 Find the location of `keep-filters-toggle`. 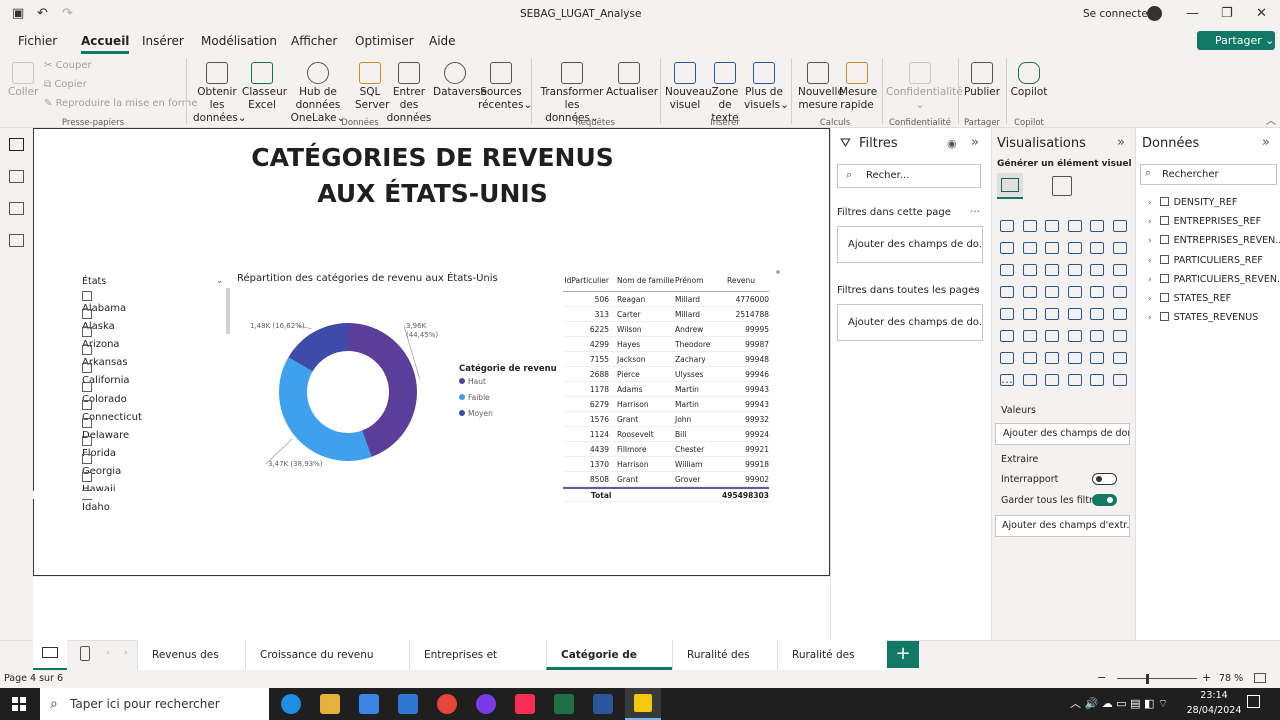

keep-filters-toggle is located at coordinates (1104, 500).